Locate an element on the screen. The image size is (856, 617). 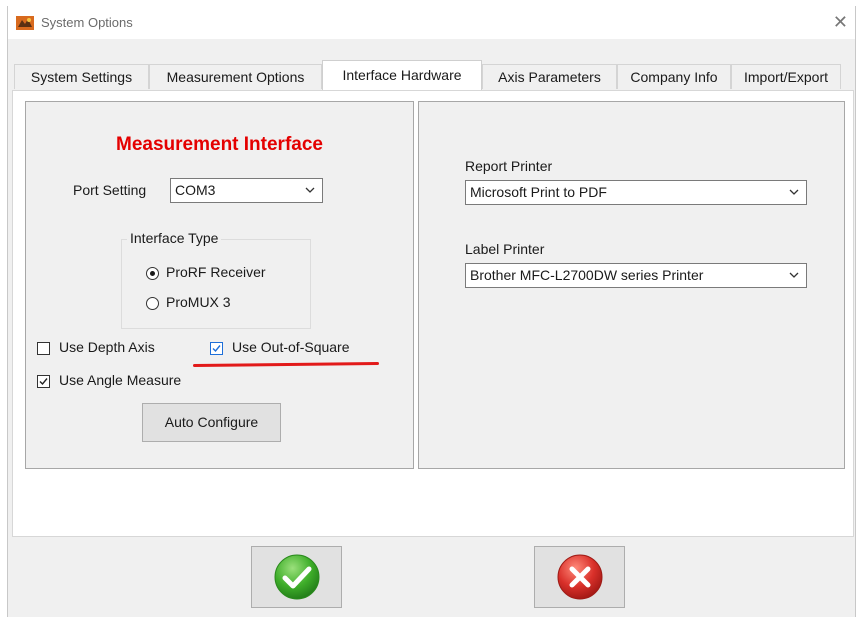
red-x-icon is located at coordinates (580, 577).